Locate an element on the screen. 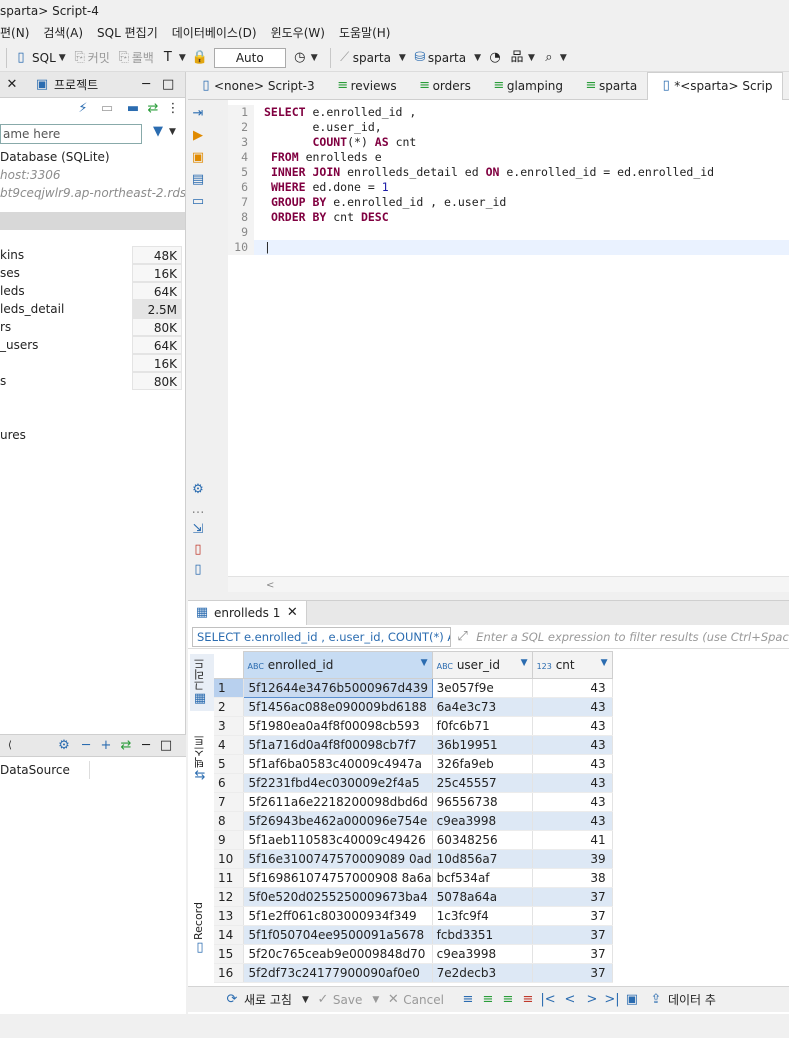 Image resolution: width=789 pixels, height=1038 pixels. table-row: 7 5f2611a6e2218200098dbd6d 96556738 43 is located at coordinates (413, 802).